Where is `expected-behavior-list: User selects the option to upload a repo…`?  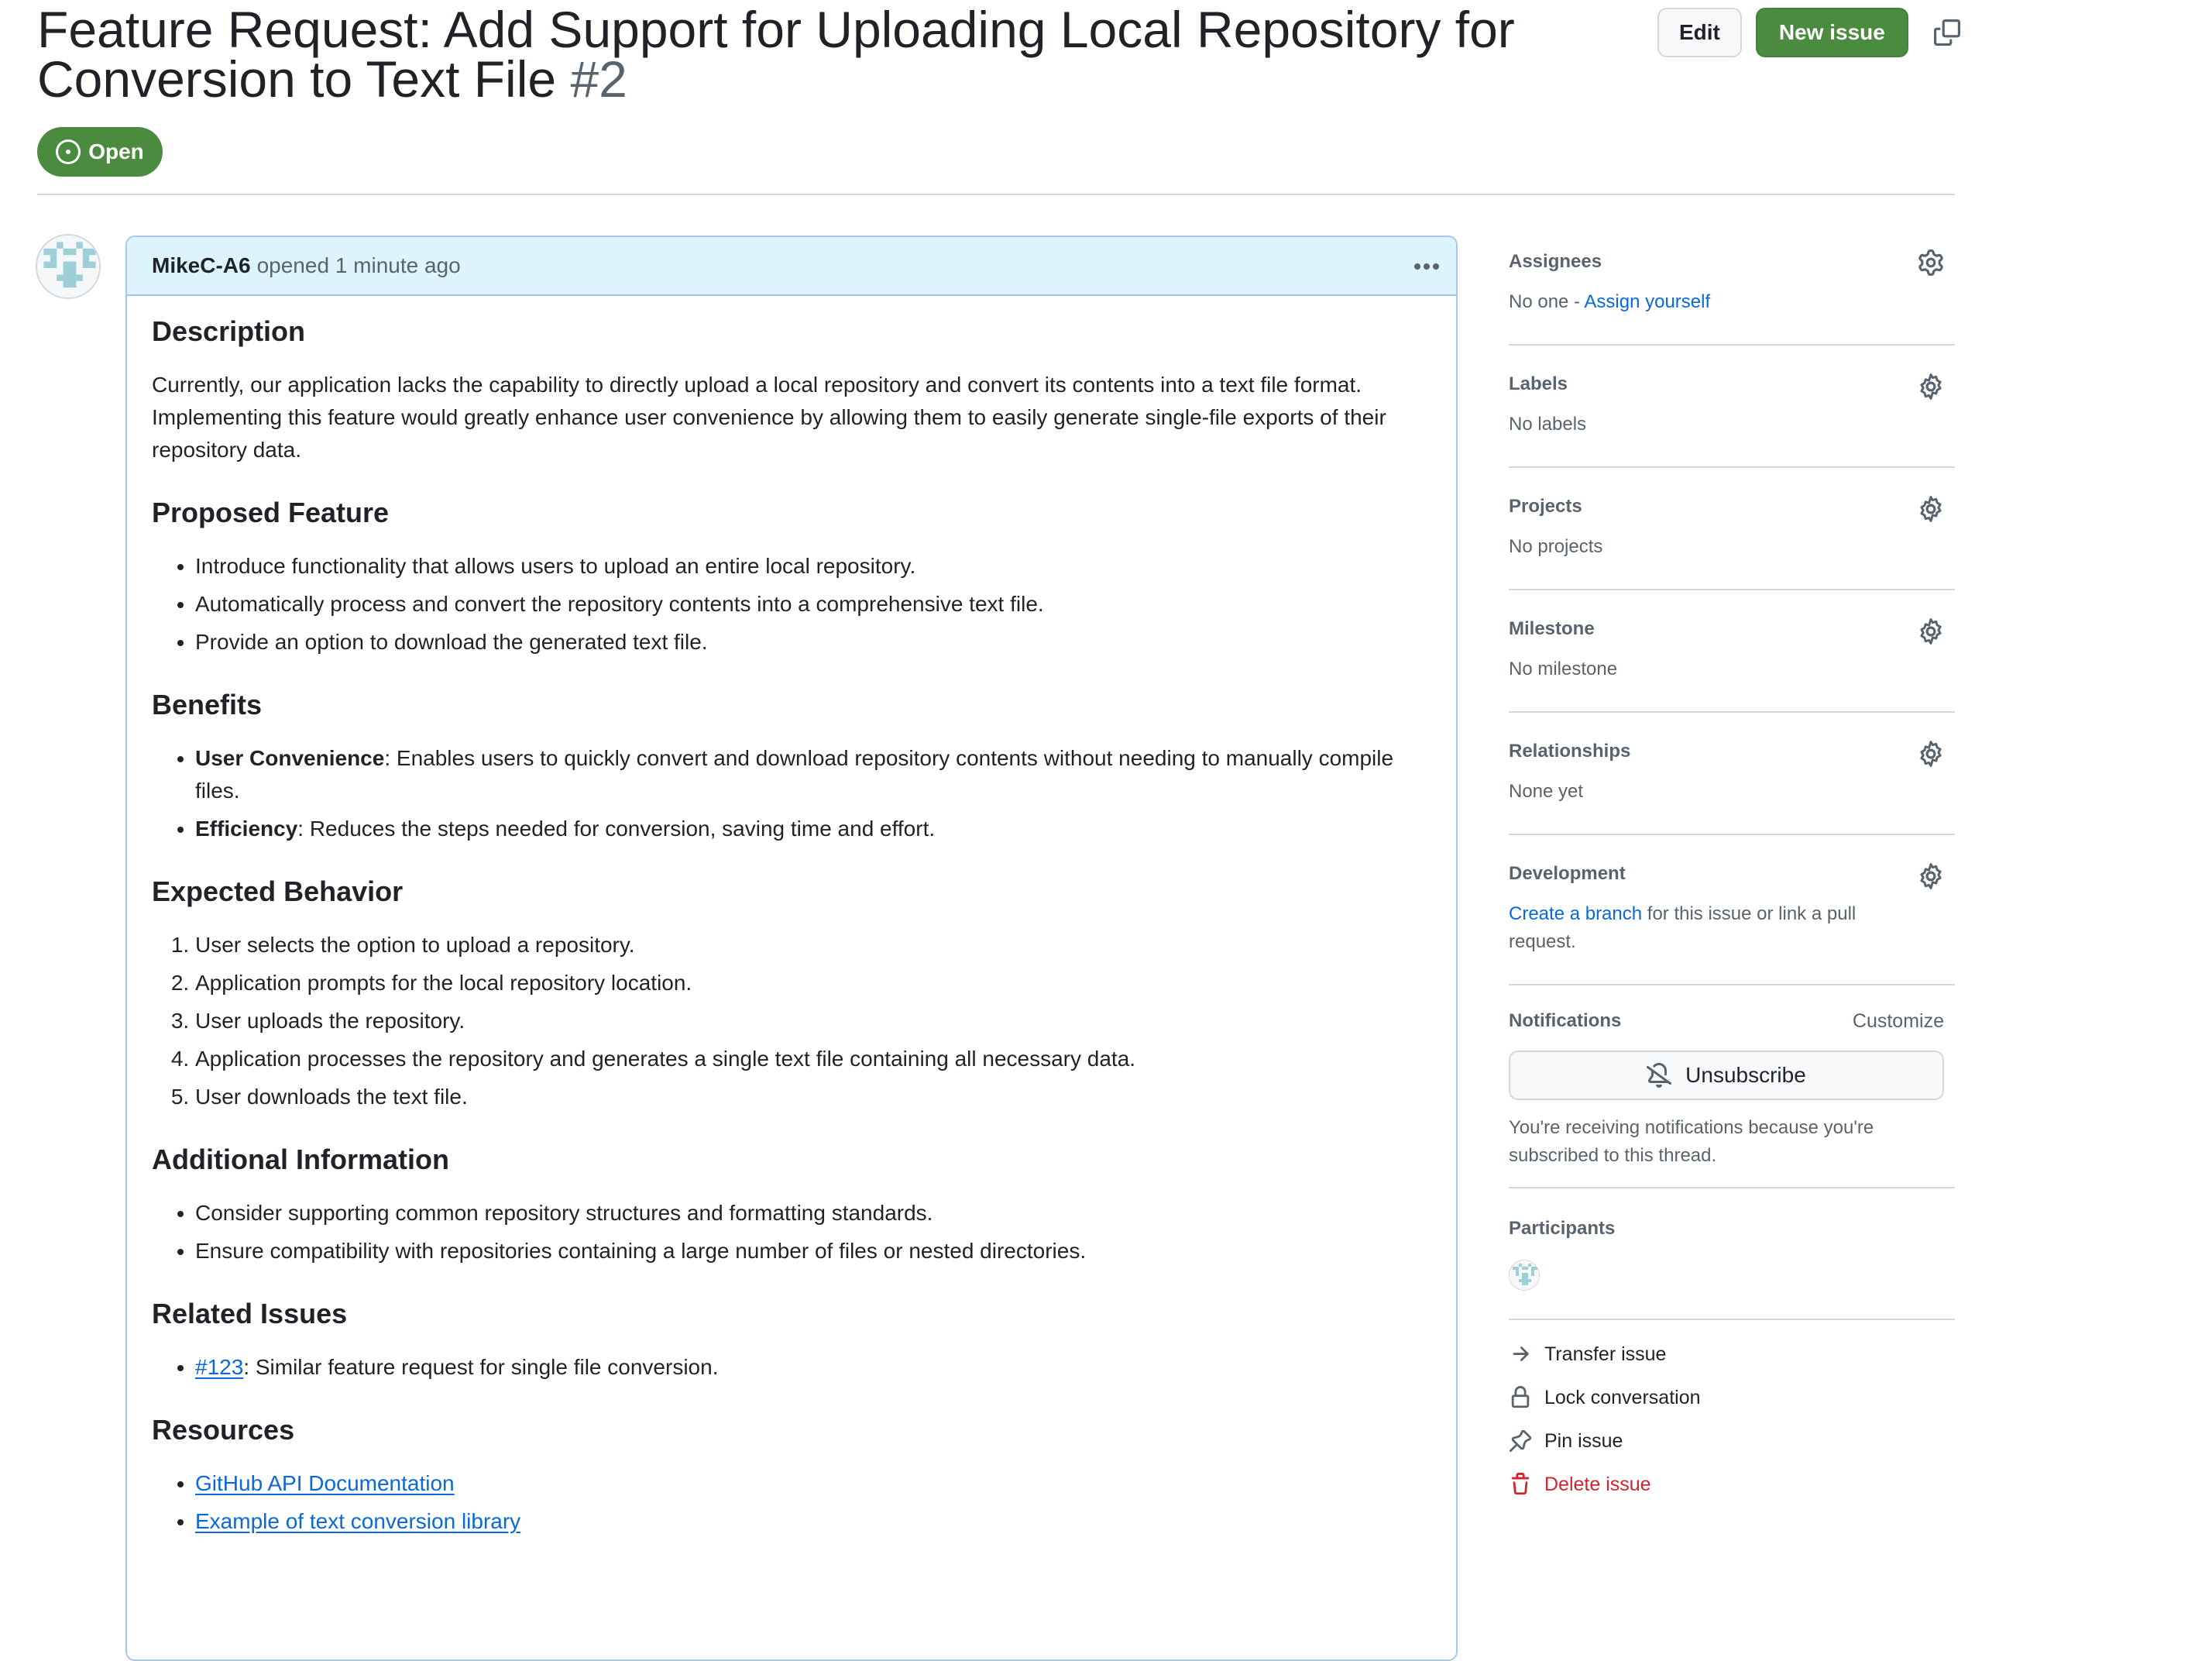 expected-behavior-list: User selects the option to upload a repo… is located at coordinates (791, 1021).